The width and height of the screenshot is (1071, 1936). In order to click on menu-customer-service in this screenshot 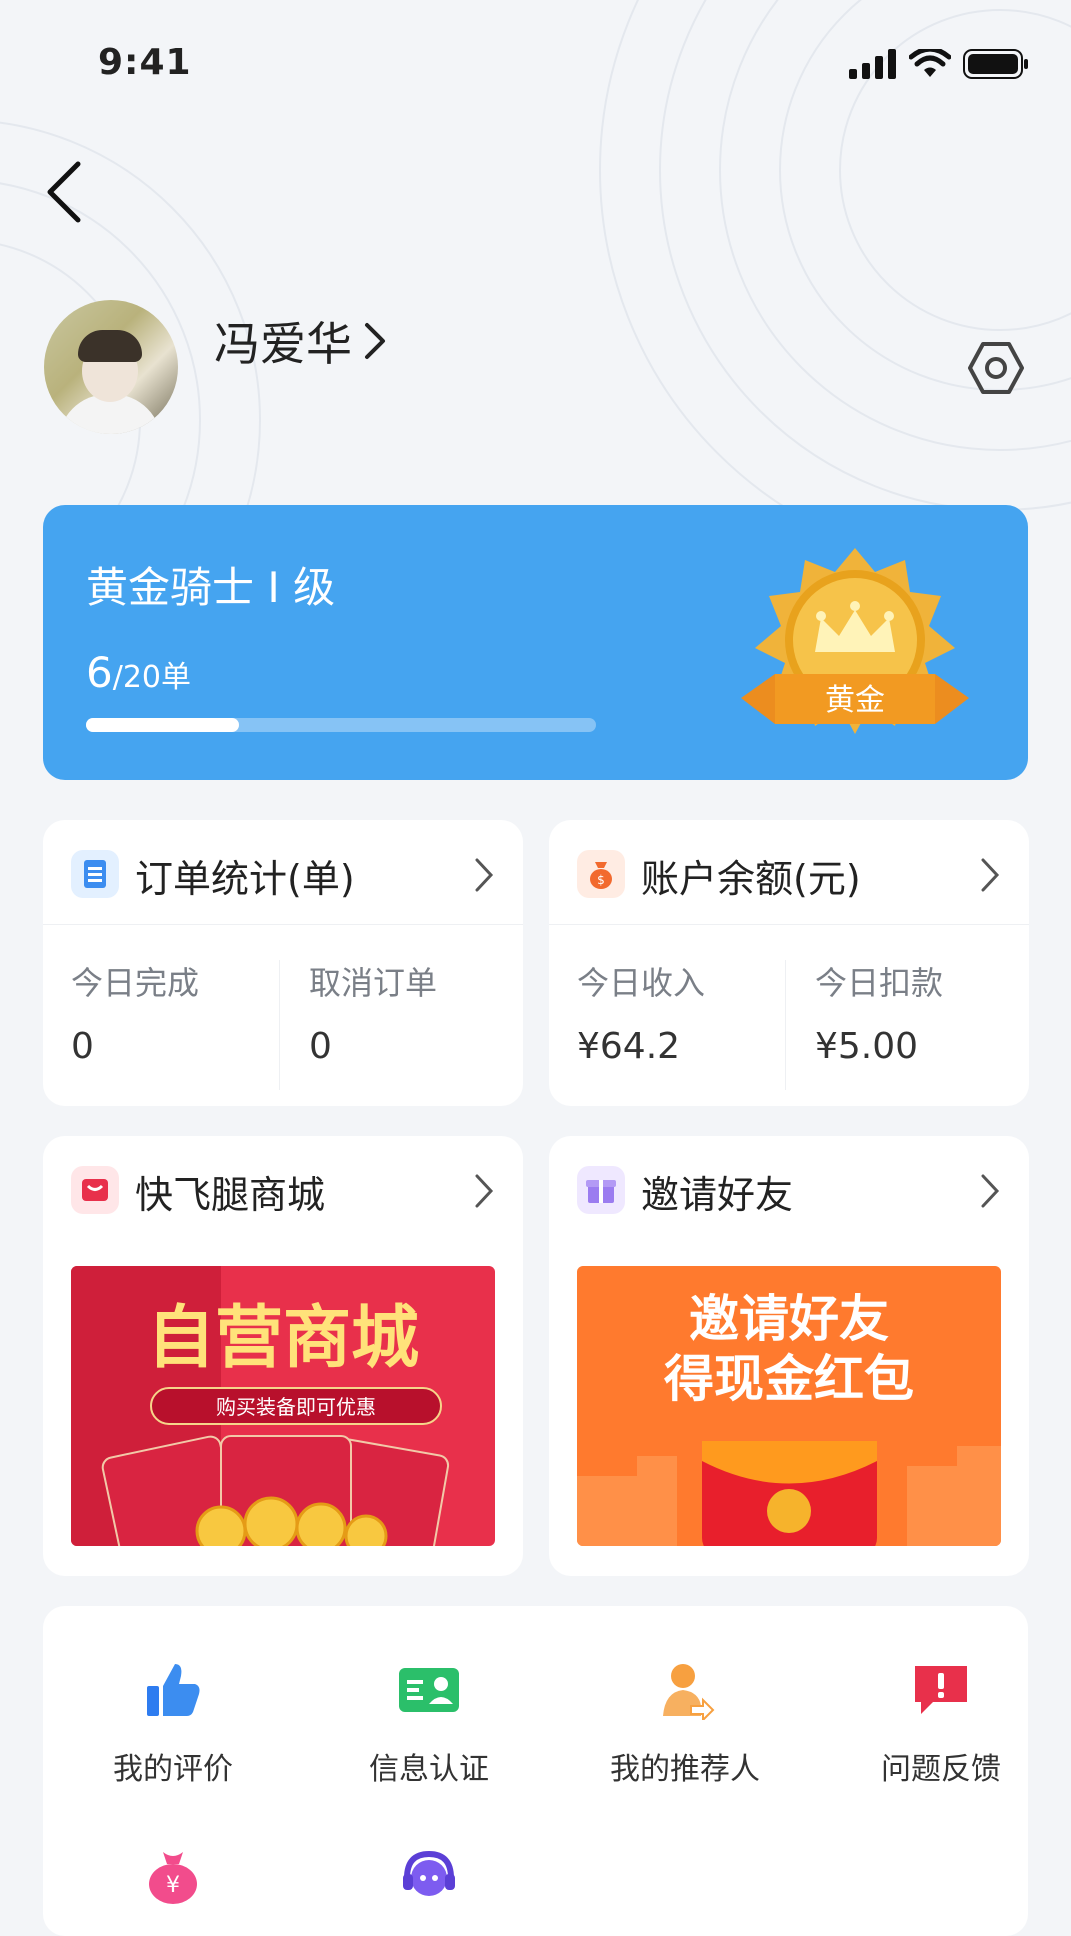, I will do `click(429, 1878)`.